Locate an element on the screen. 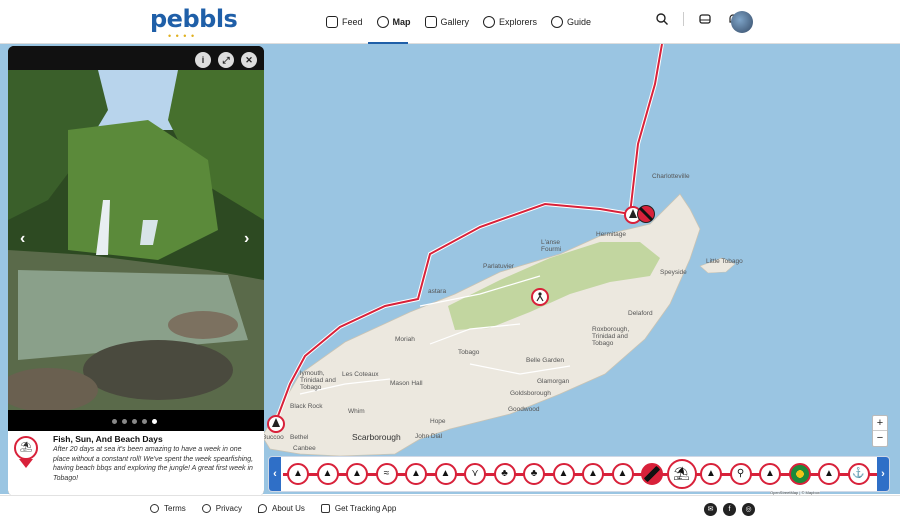 This screenshot has width=900, height=524. marker-sailboat-buccoo is located at coordinates (276, 424).